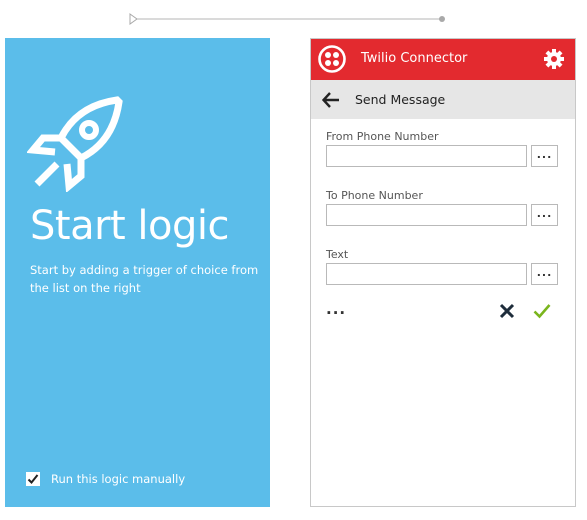 Image resolution: width=587 pixels, height=520 pixels. Describe the element at coordinates (400, 99) in the screenshot. I see `action-title: Send Message` at that location.